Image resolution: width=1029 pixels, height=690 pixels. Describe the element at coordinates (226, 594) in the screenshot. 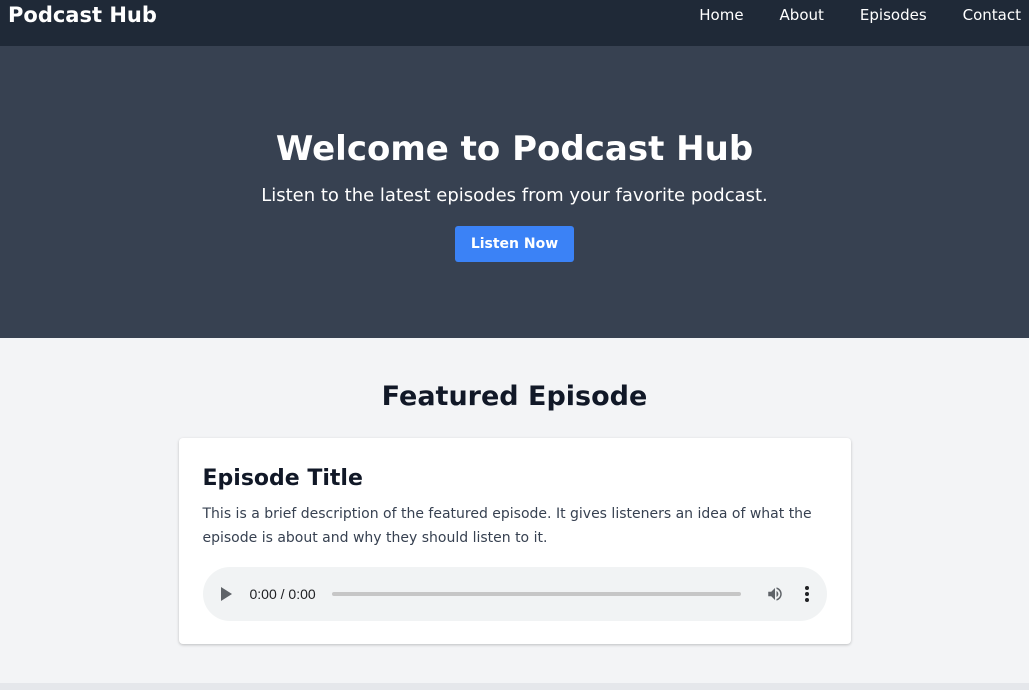

I see `play-icon` at that location.